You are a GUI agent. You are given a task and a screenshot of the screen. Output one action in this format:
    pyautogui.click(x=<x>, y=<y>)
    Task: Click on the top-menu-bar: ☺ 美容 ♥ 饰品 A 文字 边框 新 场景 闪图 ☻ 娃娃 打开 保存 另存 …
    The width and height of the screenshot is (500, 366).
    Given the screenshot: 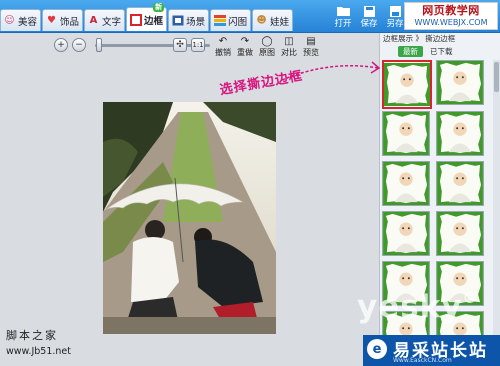 What is the action you would take?
    pyautogui.click(x=250, y=16)
    